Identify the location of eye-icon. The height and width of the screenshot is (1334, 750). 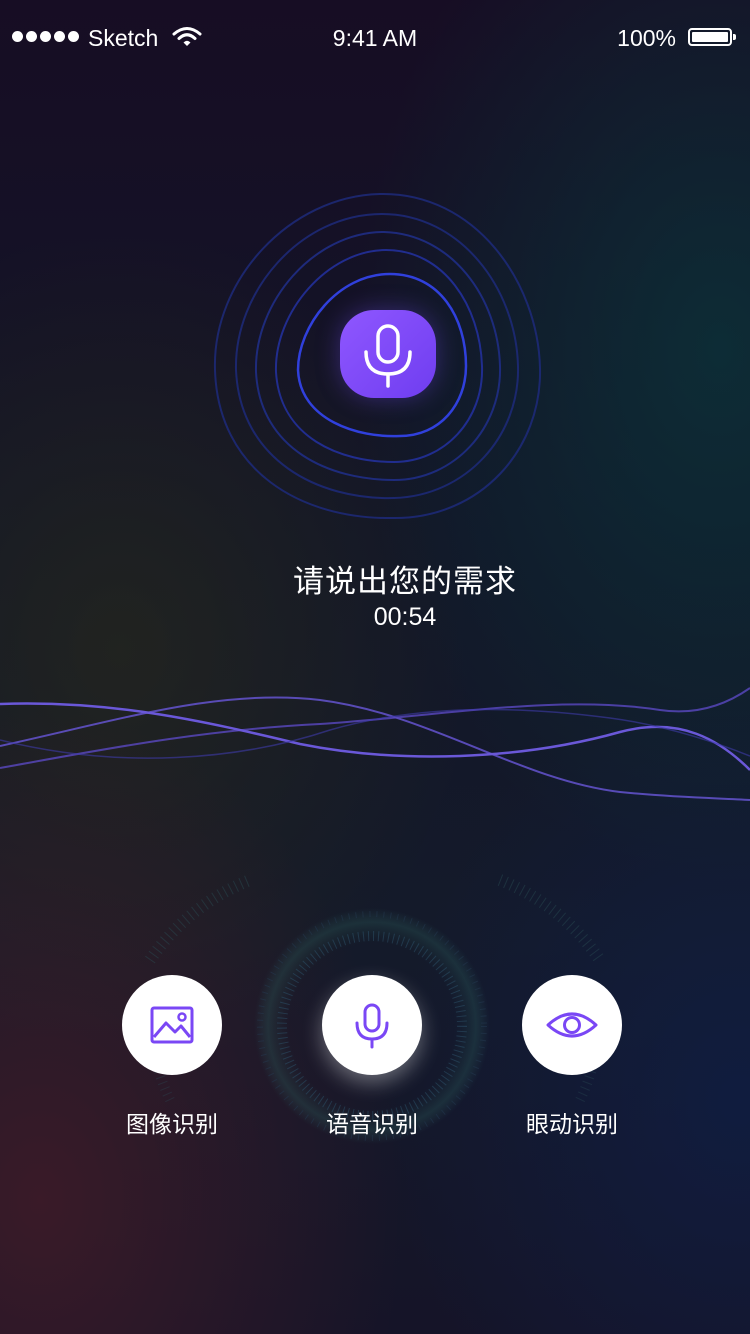
(572, 1025).